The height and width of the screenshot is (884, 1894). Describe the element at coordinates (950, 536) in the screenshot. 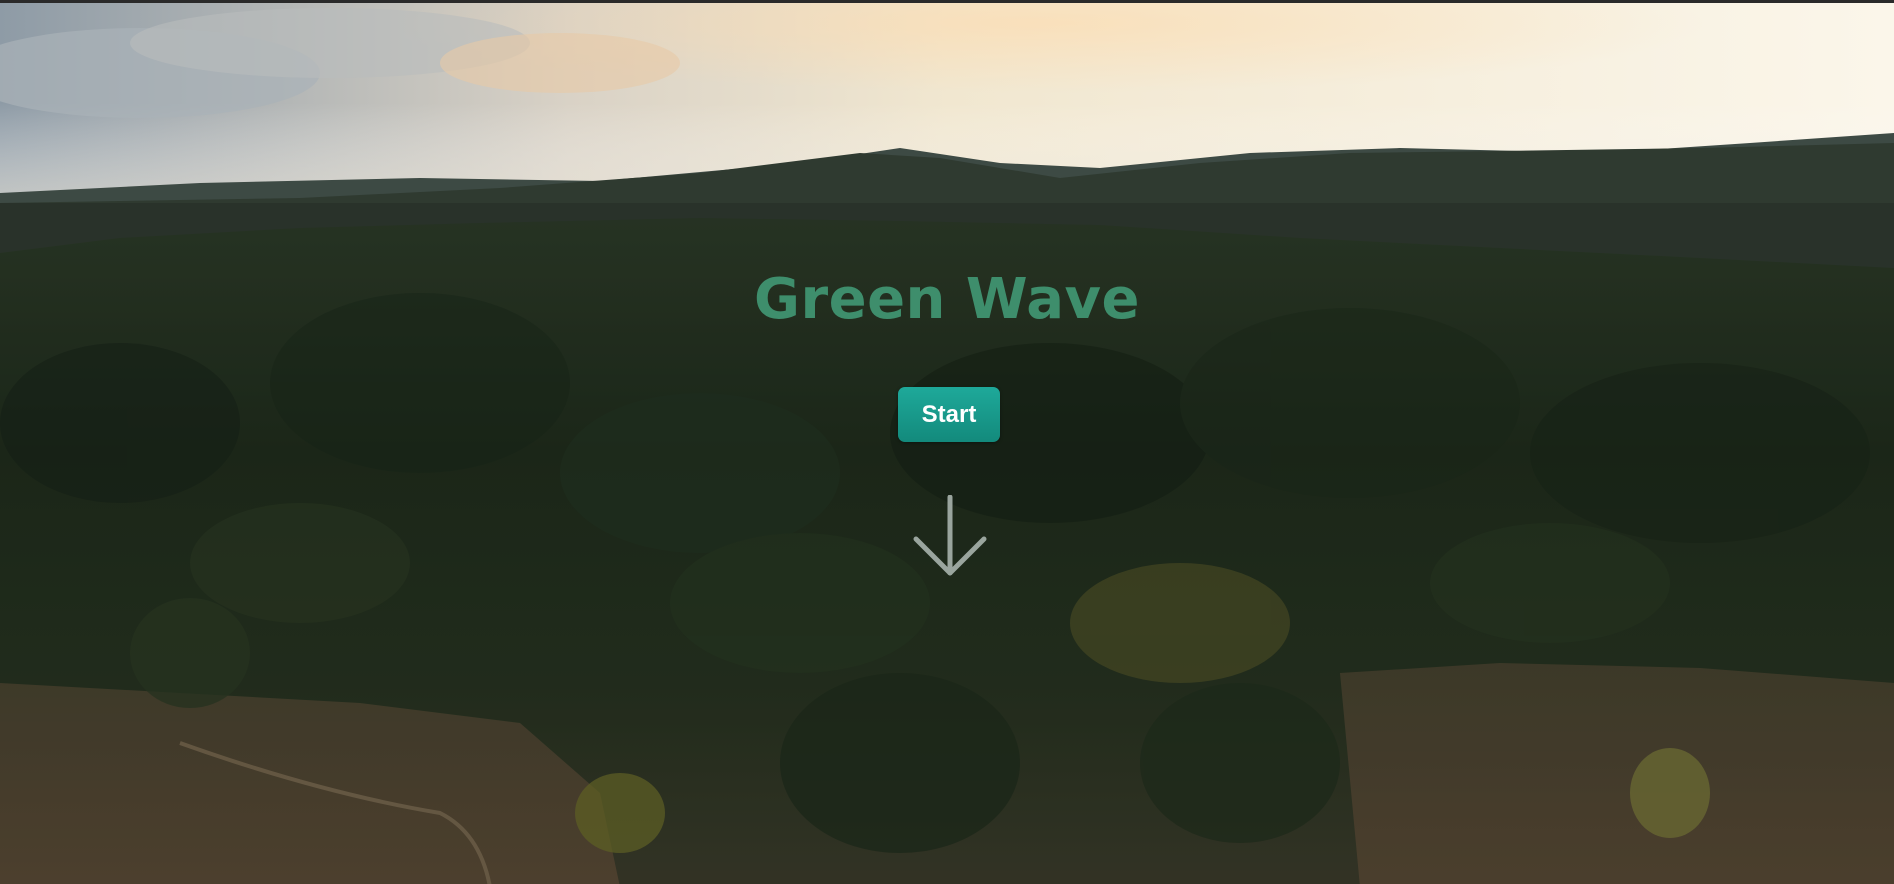

I see `arrow-down-icon` at that location.